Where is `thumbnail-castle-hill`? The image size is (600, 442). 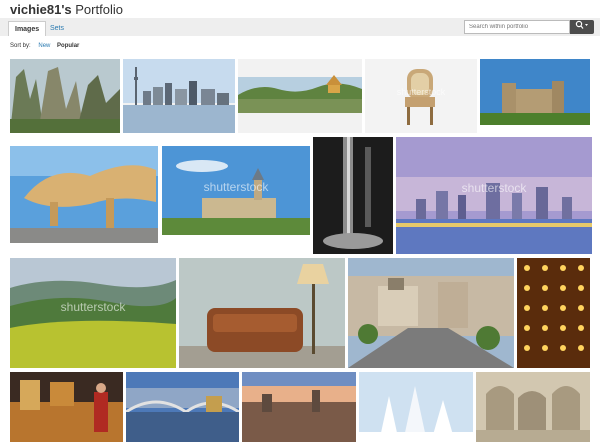 thumbnail-castle-hill is located at coordinates (535, 92).